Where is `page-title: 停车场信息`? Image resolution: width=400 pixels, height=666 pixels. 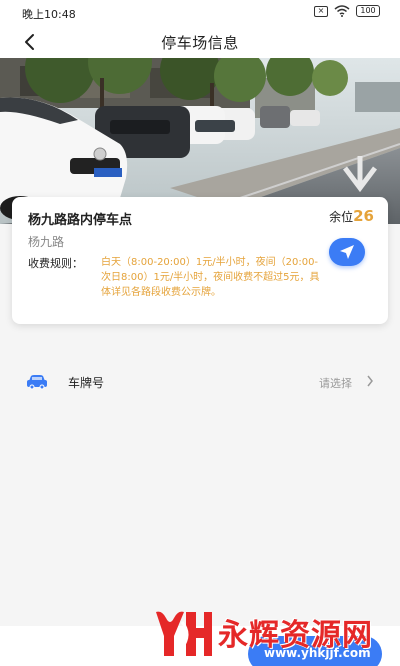 page-title: 停车场信息 is located at coordinates (200, 43).